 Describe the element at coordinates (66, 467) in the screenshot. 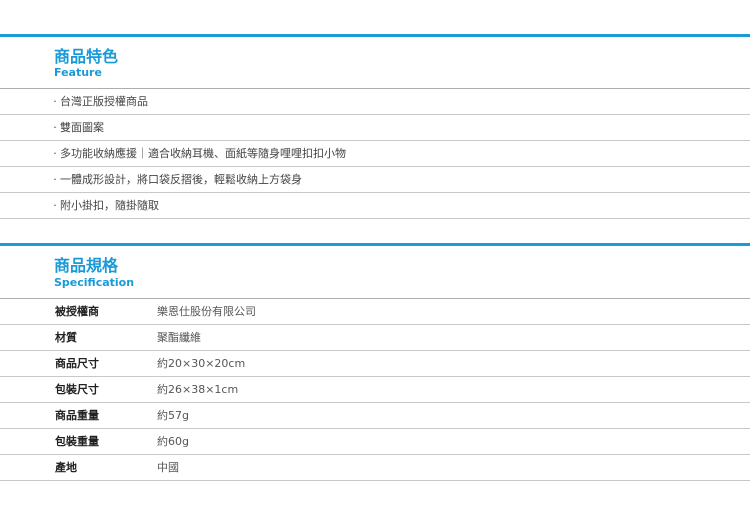

I see `spec-label: 產地` at that location.